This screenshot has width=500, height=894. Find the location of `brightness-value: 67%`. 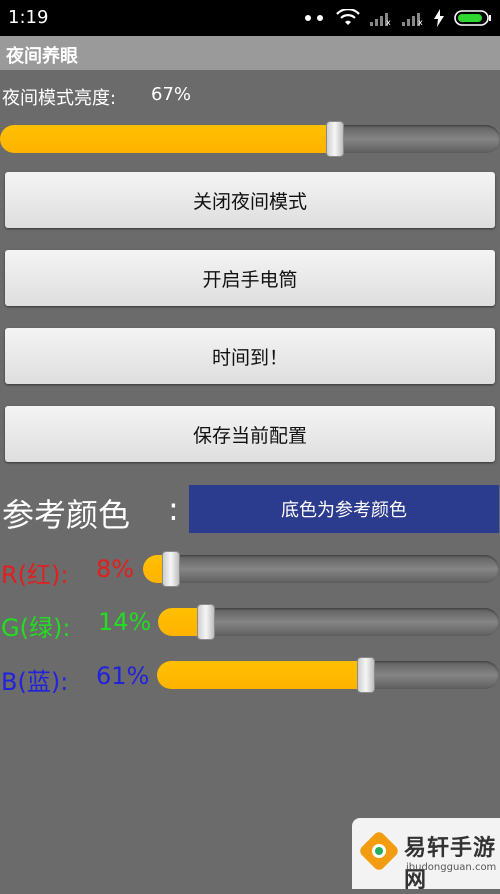

brightness-value: 67% is located at coordinates (171, 94).